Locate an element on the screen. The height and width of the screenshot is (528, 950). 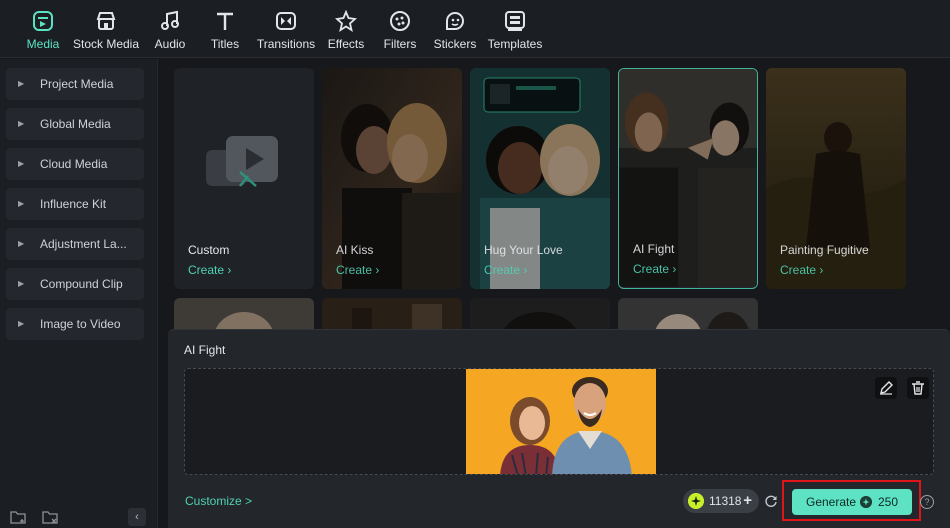
template-card-custom: Custom Create › is located at coordinates (244, 178).